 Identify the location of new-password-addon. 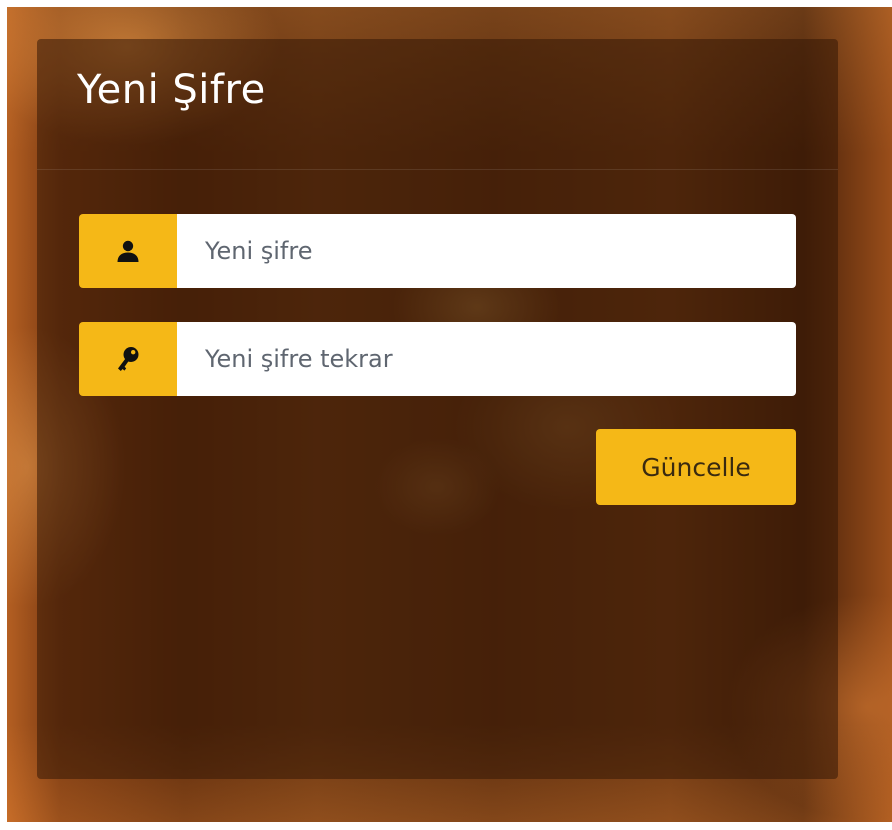
(128, 251).